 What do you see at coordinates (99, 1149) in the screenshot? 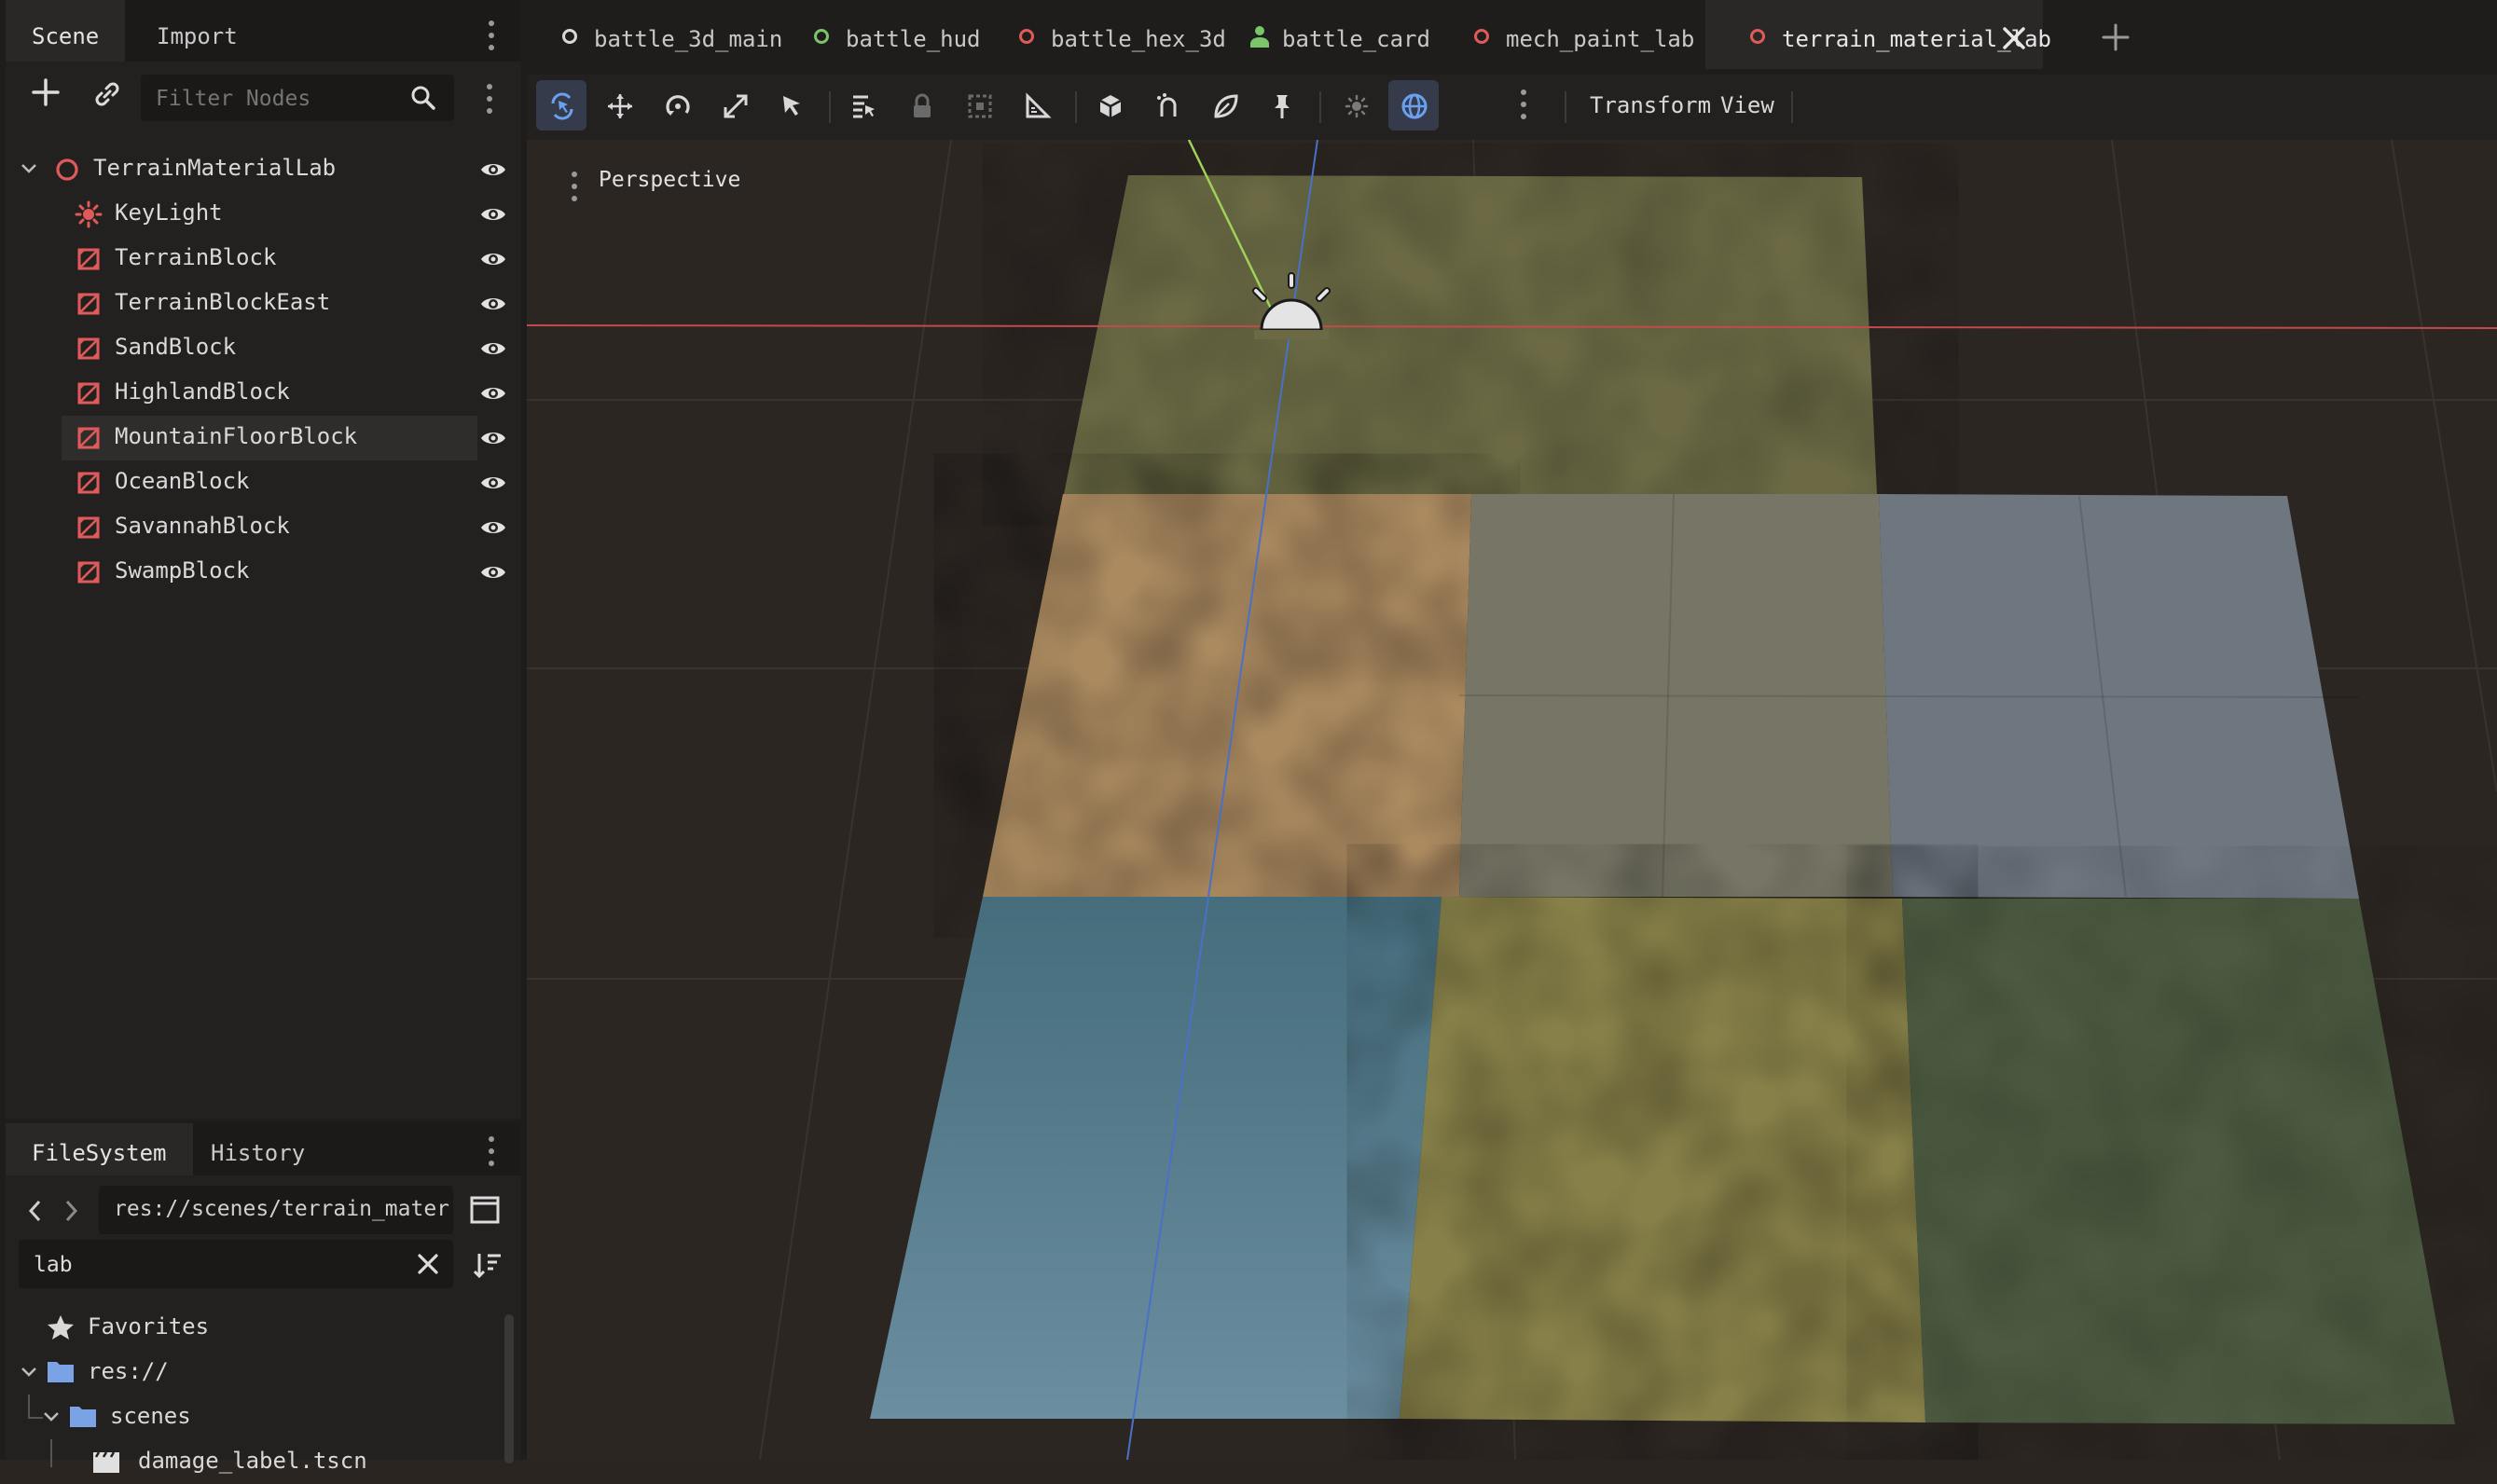
I see `tab-filesystem: FileSystem` at bounding box center [99, 1149].